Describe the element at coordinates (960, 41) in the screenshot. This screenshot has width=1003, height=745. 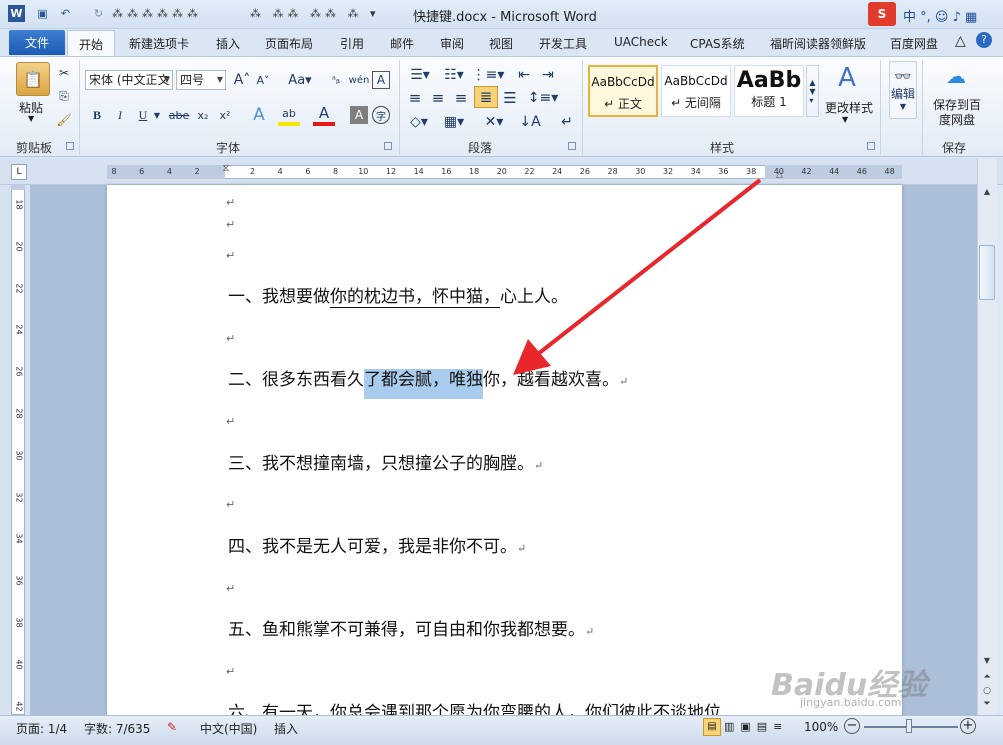
I see `minimize-ribbon-icon: △` at that location.